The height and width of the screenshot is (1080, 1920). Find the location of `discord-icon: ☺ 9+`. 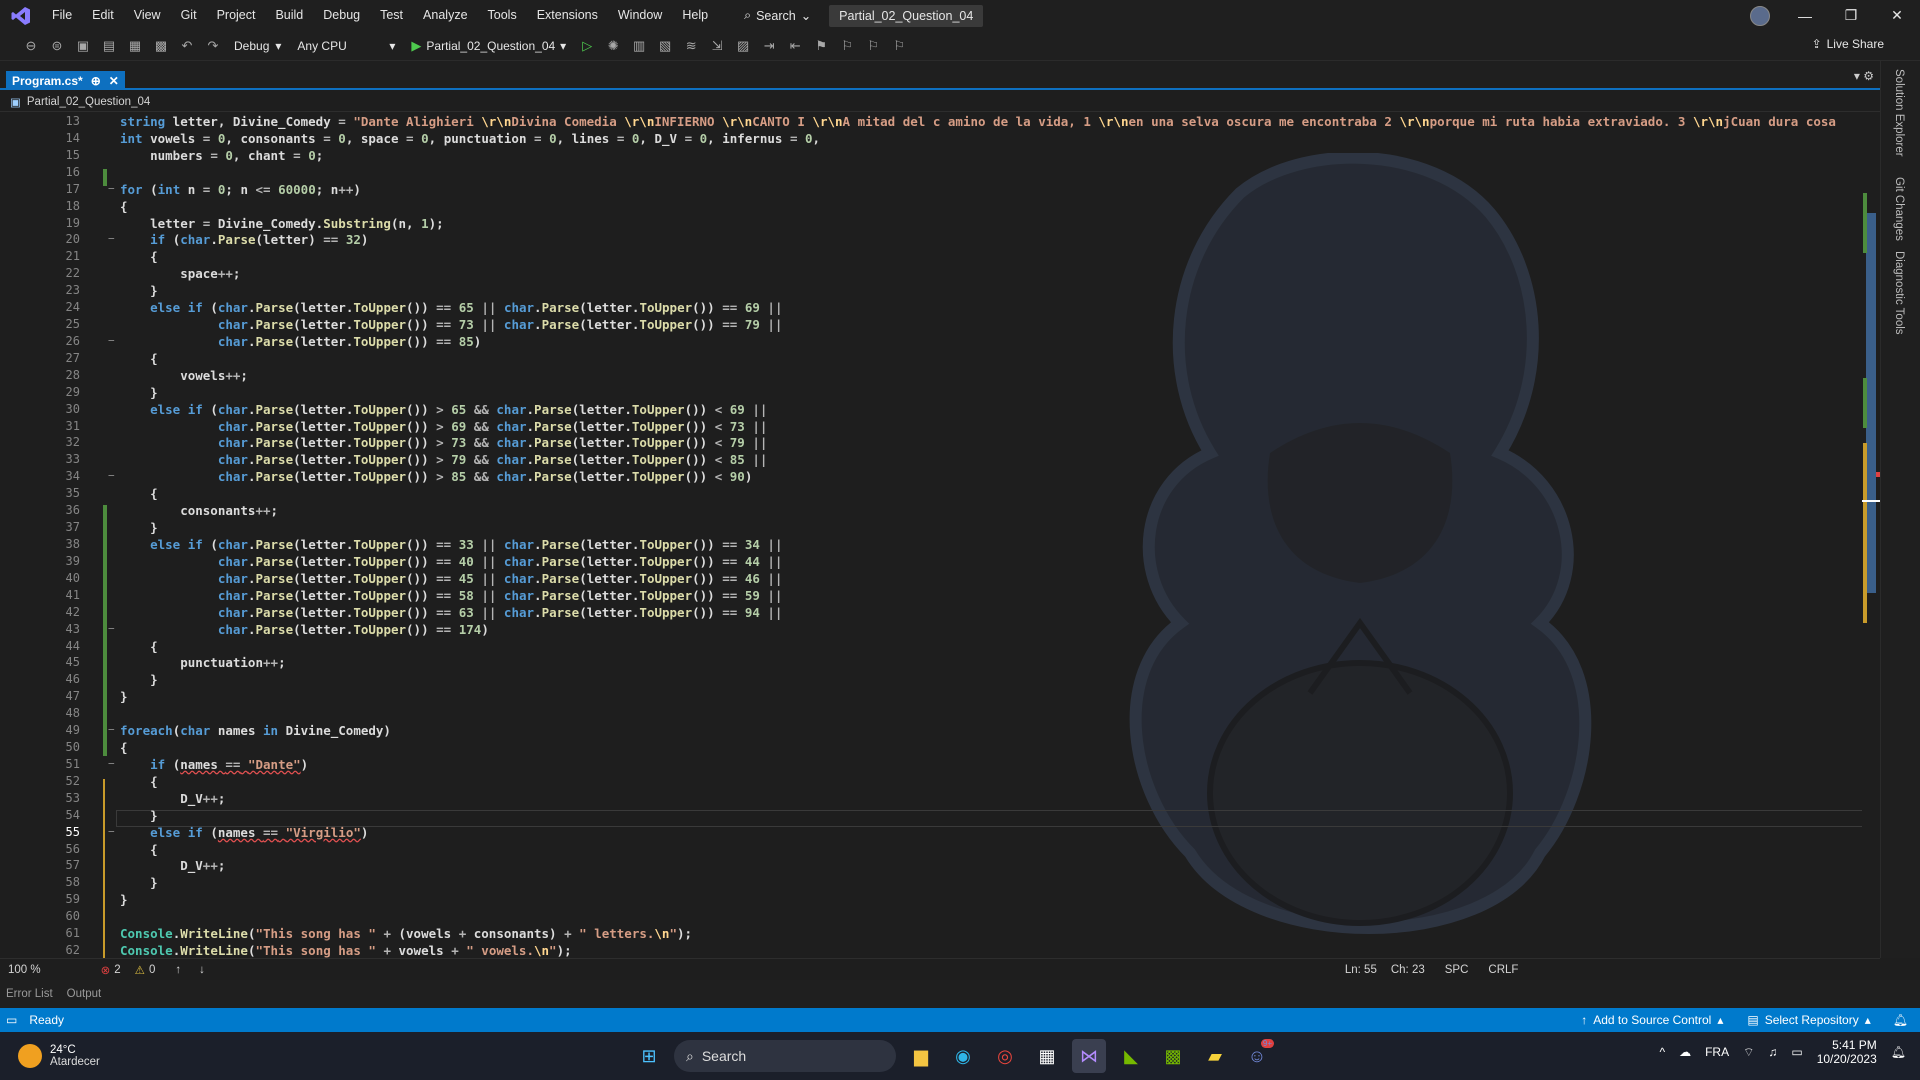

discord-icon: ☺ 9+ is located at coordinates (1257, 1056).